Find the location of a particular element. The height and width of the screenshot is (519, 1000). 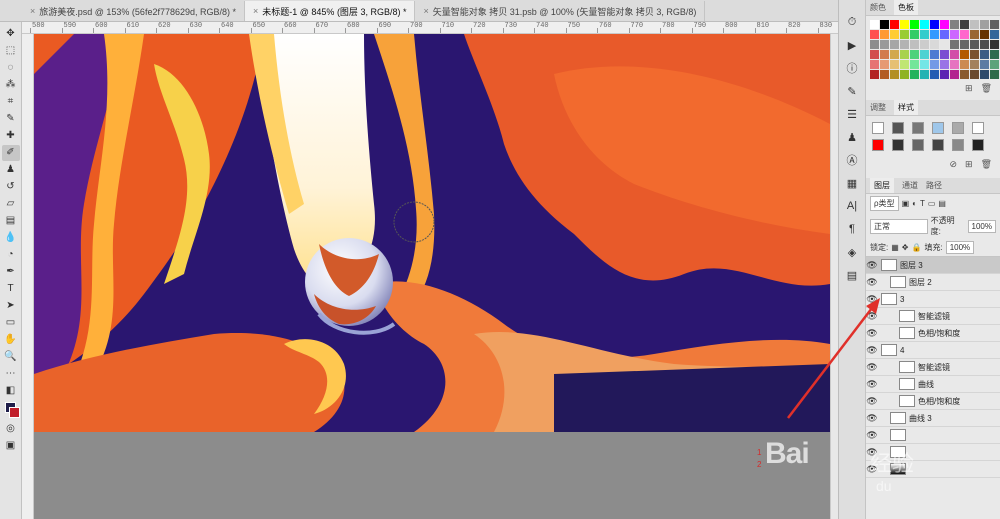

red-arrow-line is located at coordinates (830, 363).